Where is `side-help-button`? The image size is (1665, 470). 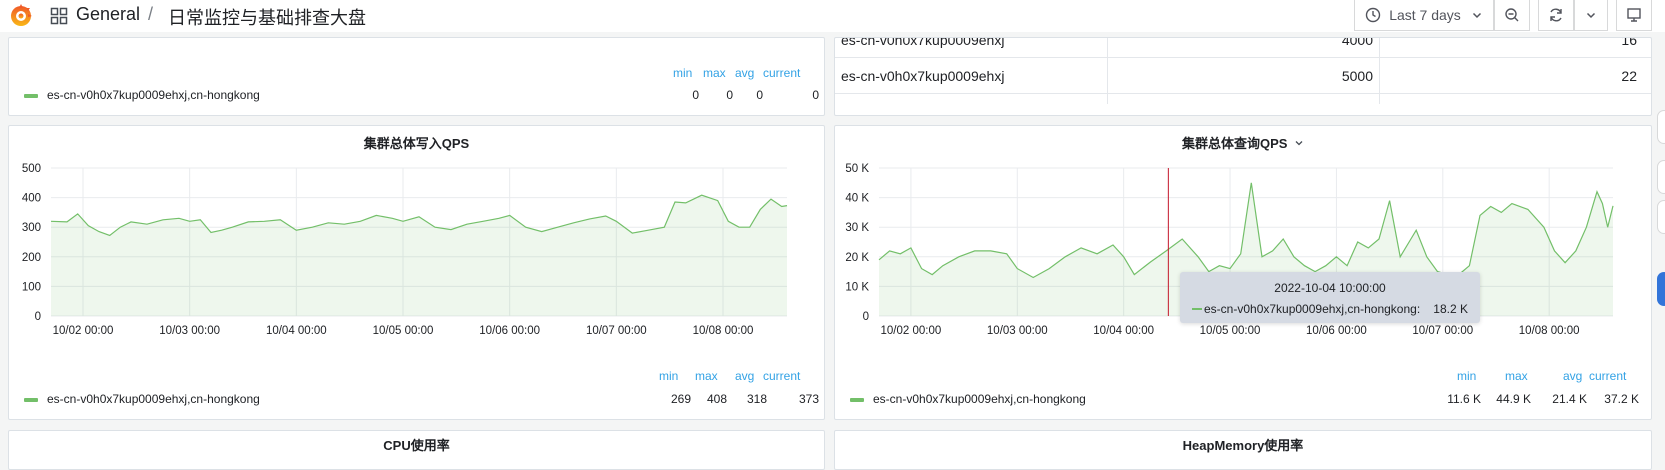
side-help-button is located at coordinates (1661, 289).